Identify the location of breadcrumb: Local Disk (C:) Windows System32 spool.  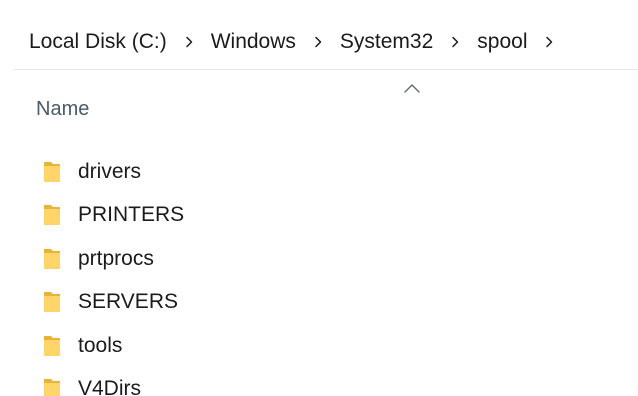
(291, 42).